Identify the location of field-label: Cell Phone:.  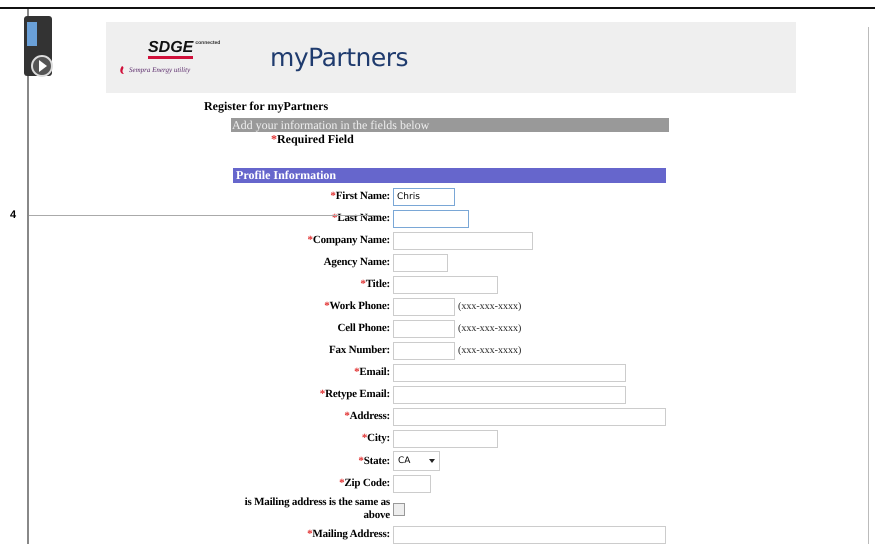
(363, 328).